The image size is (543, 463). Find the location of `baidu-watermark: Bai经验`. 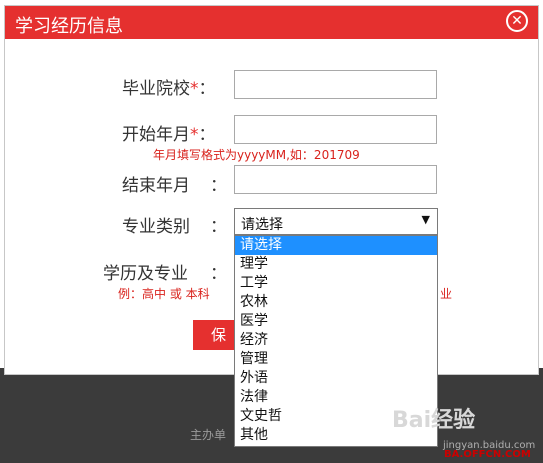

baidu-watermark: Bai经验 is located at coordinates (434, 420).